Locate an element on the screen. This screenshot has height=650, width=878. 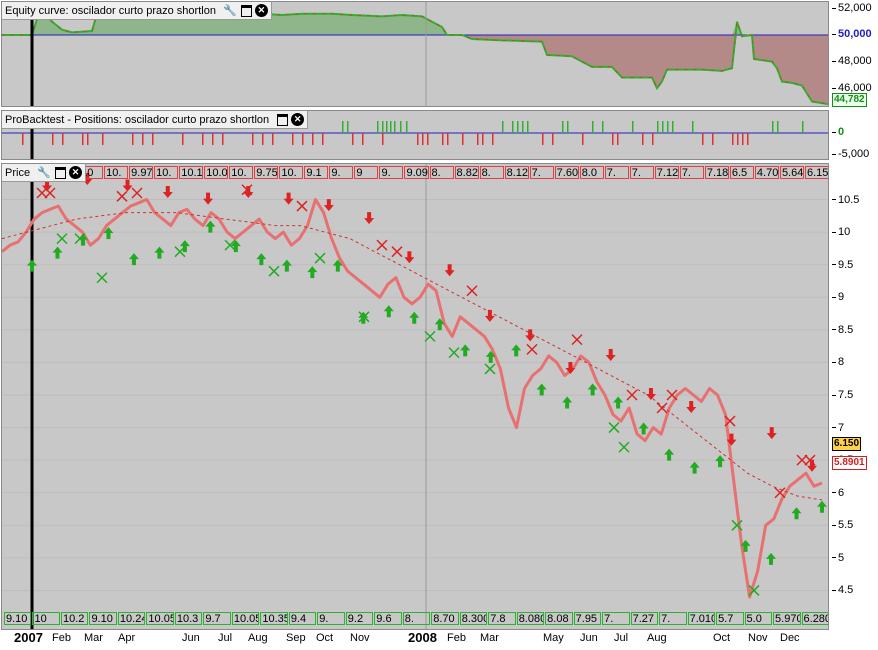
price-axis: 10.5109.598.587.576.565.554.5 is located at coordinates (855, 396).